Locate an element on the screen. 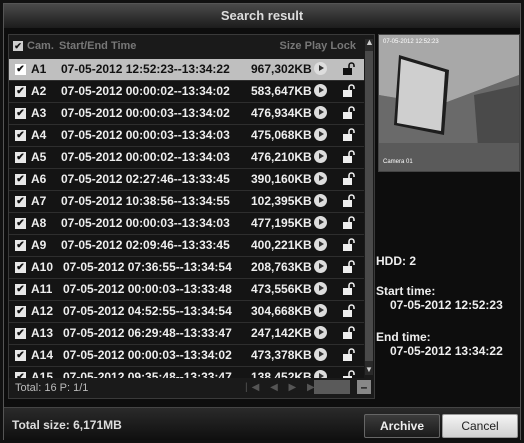 This screenshot has width=524, height=443. archive-button: Archive is located at coordinates (402, 426).